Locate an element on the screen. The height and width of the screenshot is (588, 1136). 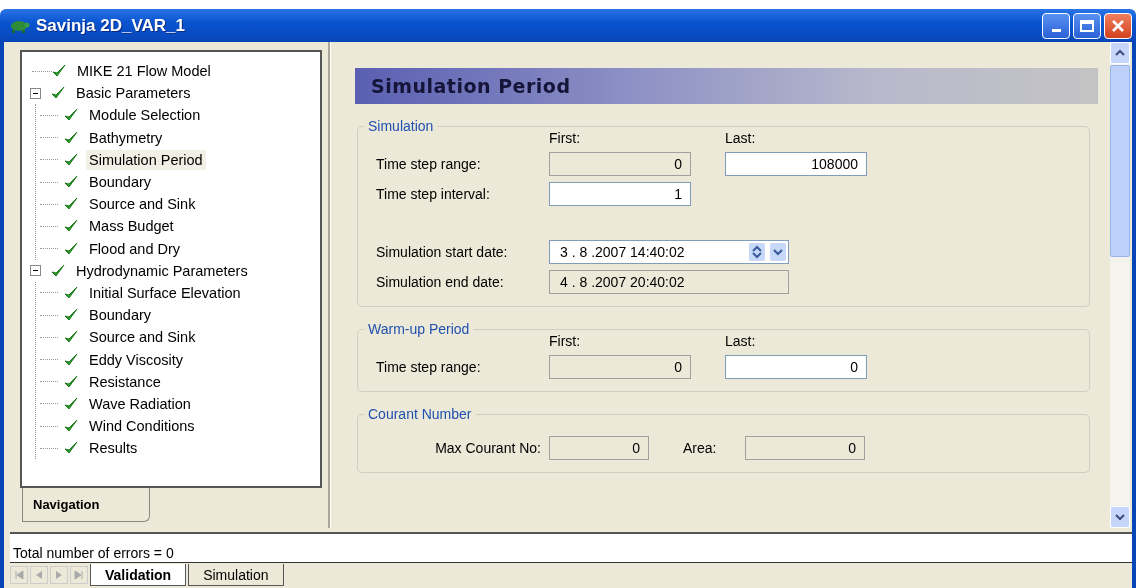
tree-item: Initial Surface Elevation is located at coordinates (165, 292).